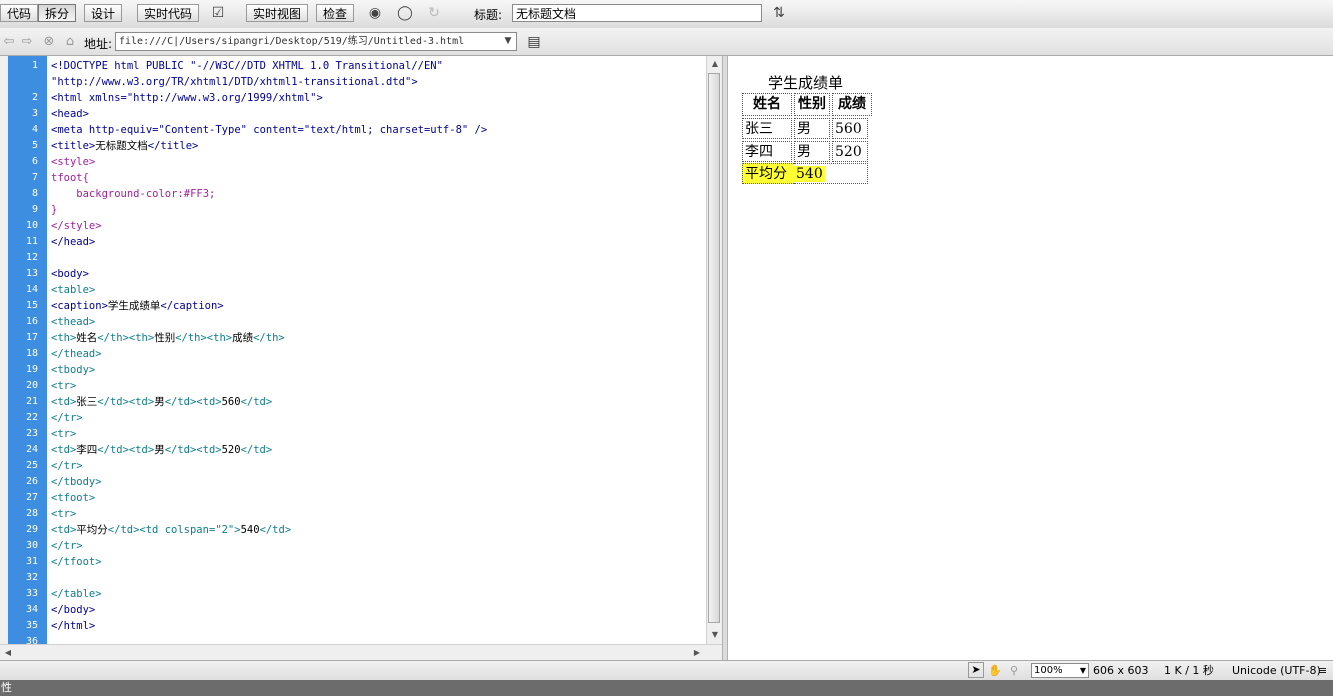 Image resolution: width=1333 pixels, height=696 pixels. I want to click on line-number: 31, so click(31, 561).